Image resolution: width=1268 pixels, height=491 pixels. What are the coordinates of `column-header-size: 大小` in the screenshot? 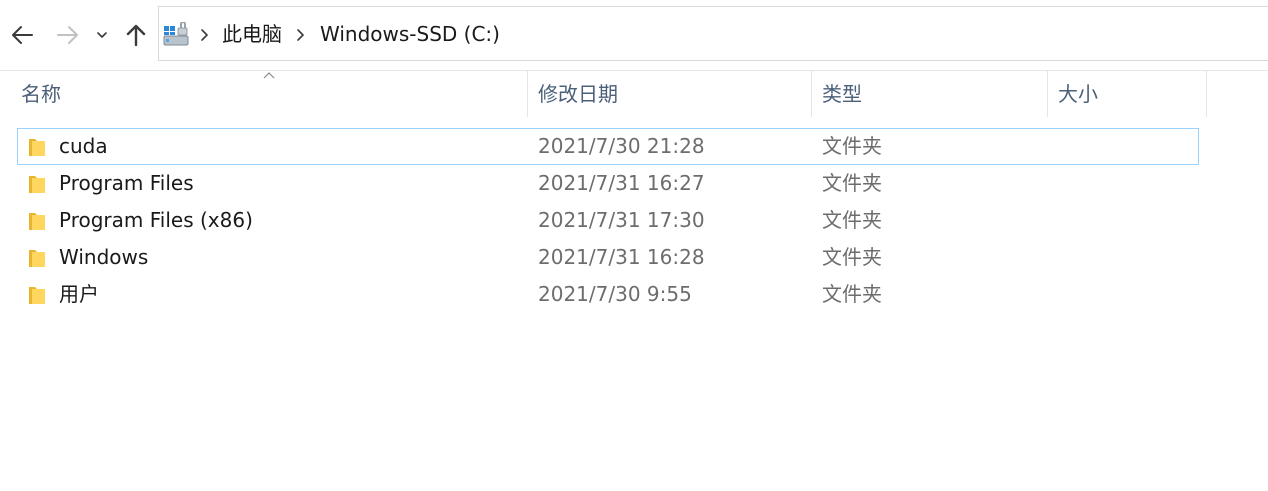 It's located at (1127, 94).